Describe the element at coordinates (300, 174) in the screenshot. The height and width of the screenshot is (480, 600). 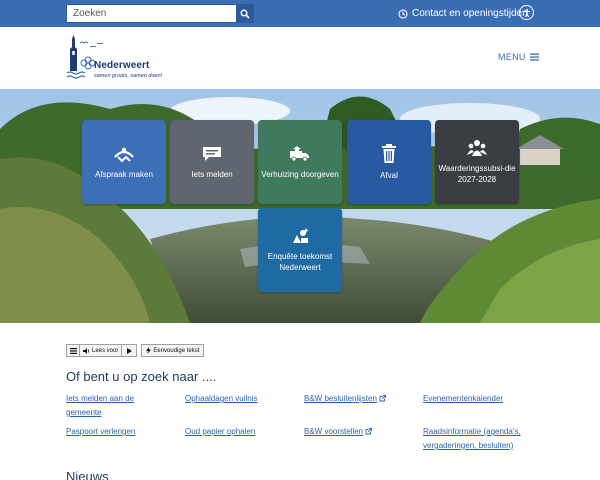
I see `tile-label: Verhuizing doorgeven` at that location.